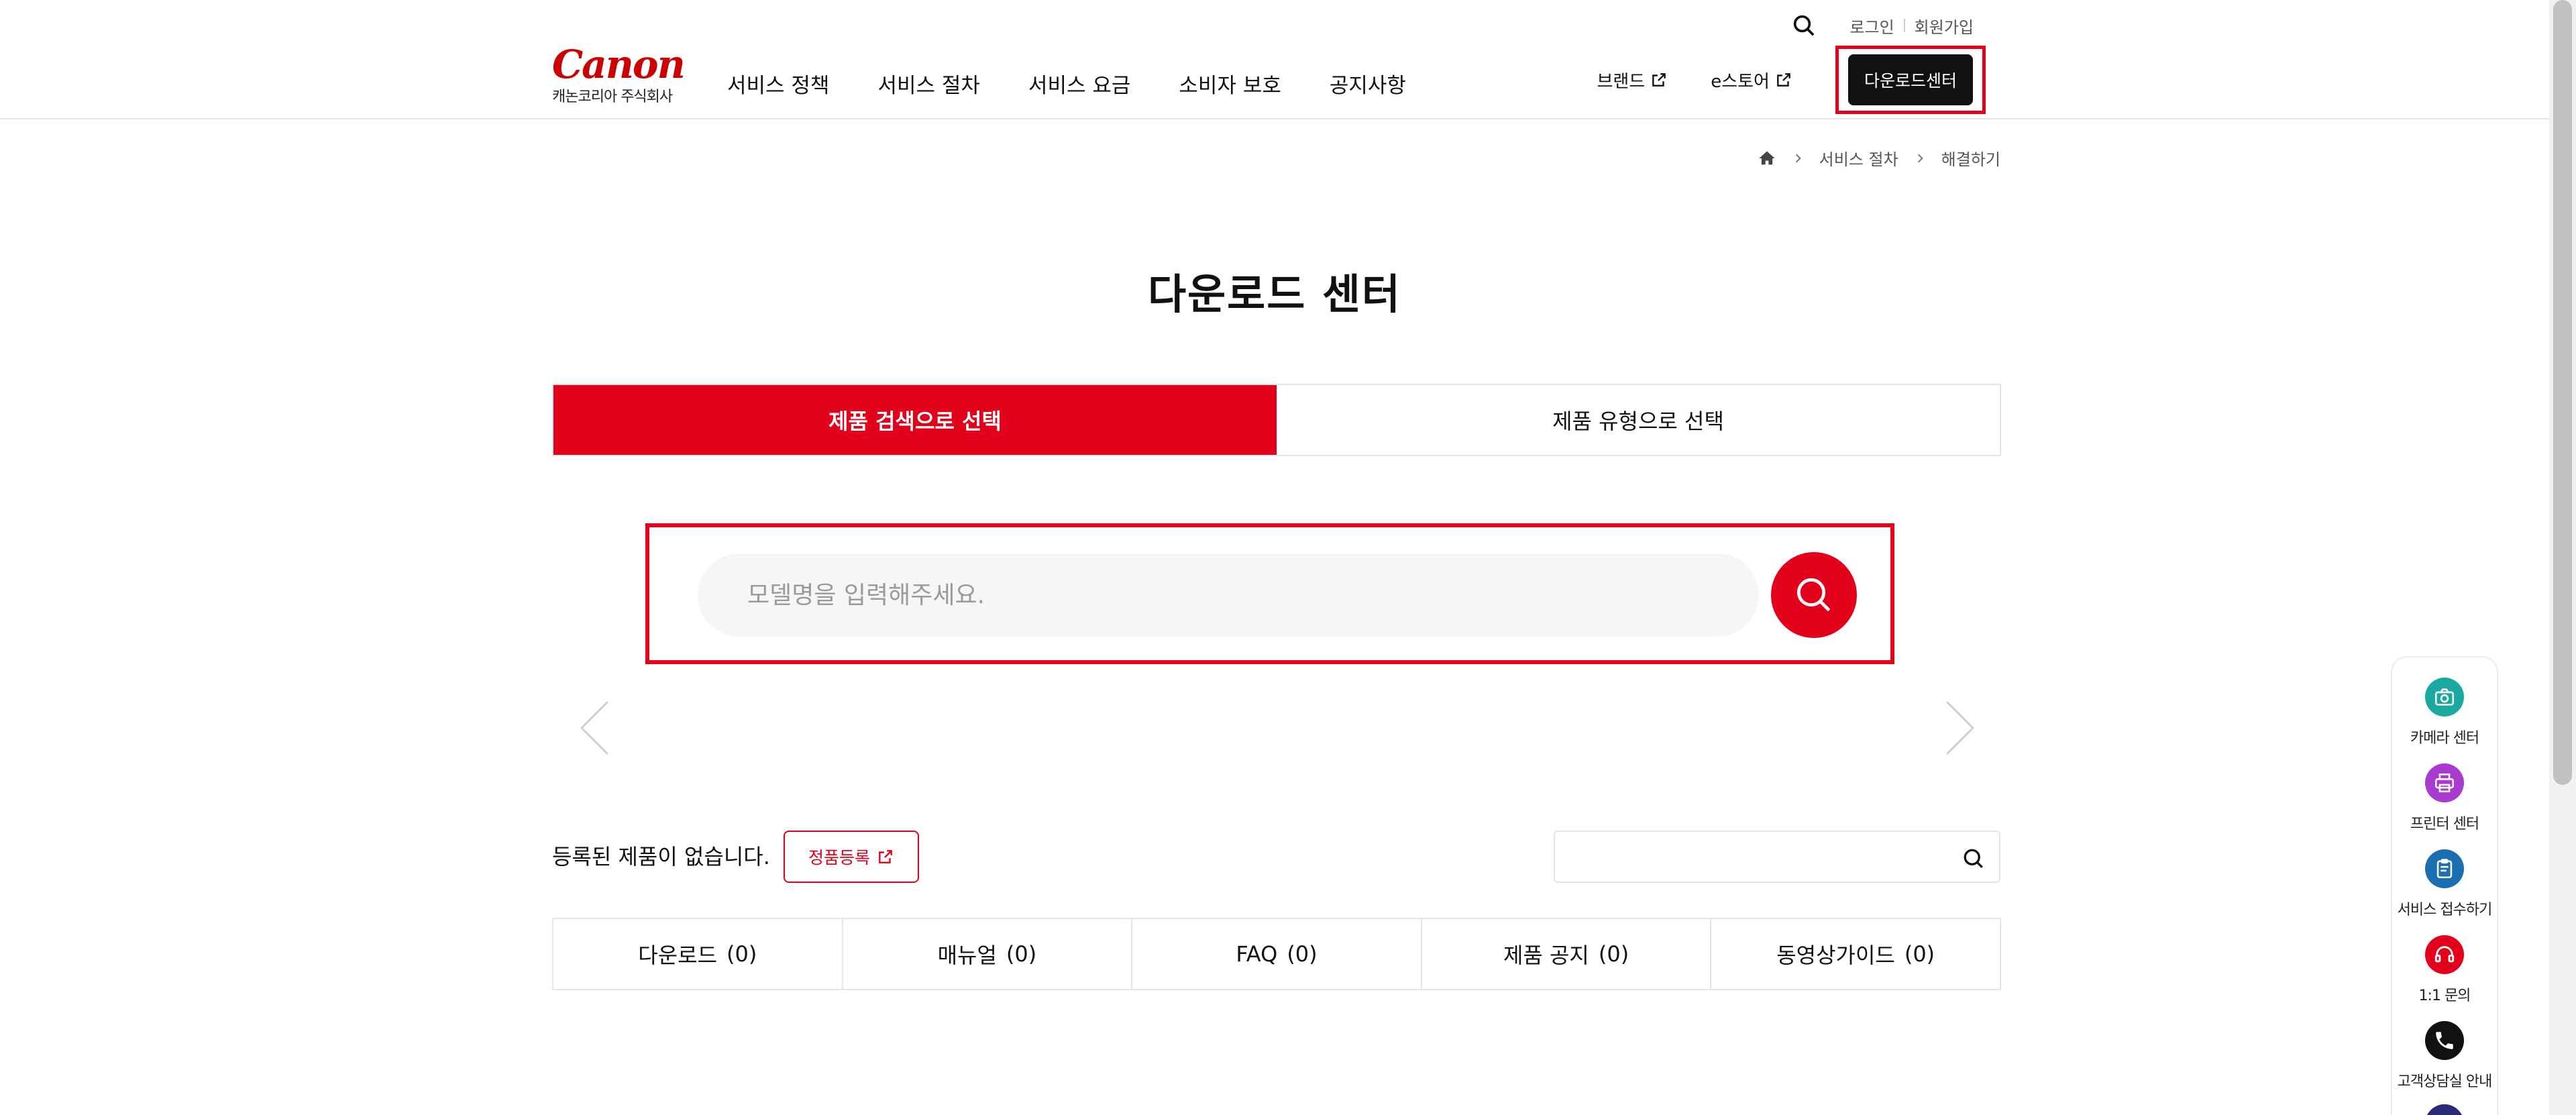 The image size is (2576, 1115). I want to click on quick-label: 프린터 센터, so click(2444, 824).